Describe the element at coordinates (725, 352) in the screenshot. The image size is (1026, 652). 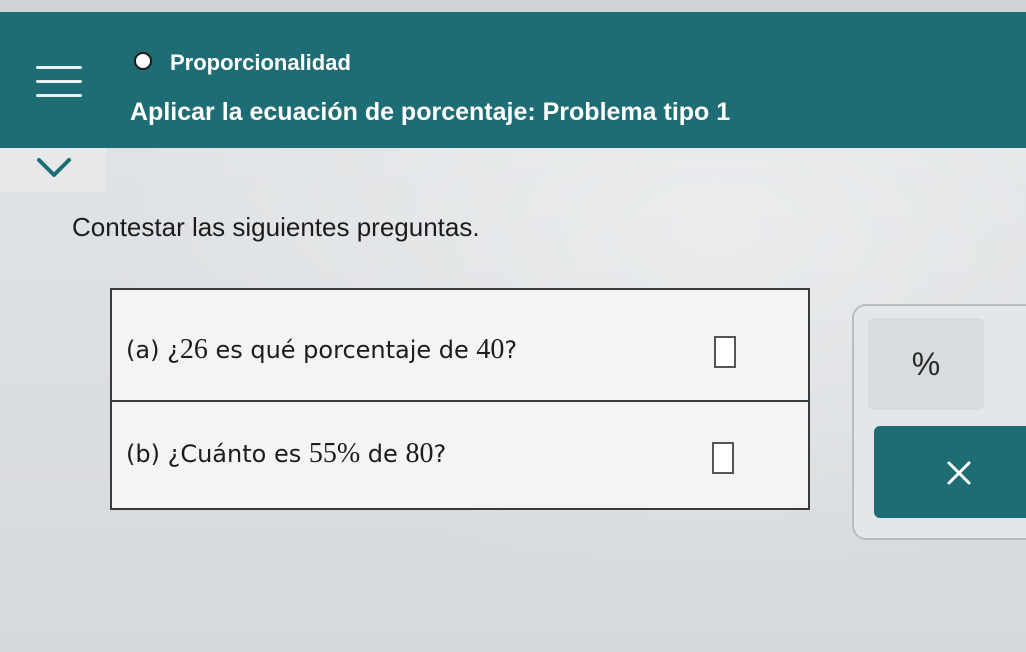
I see `answer-input-a` at that location.